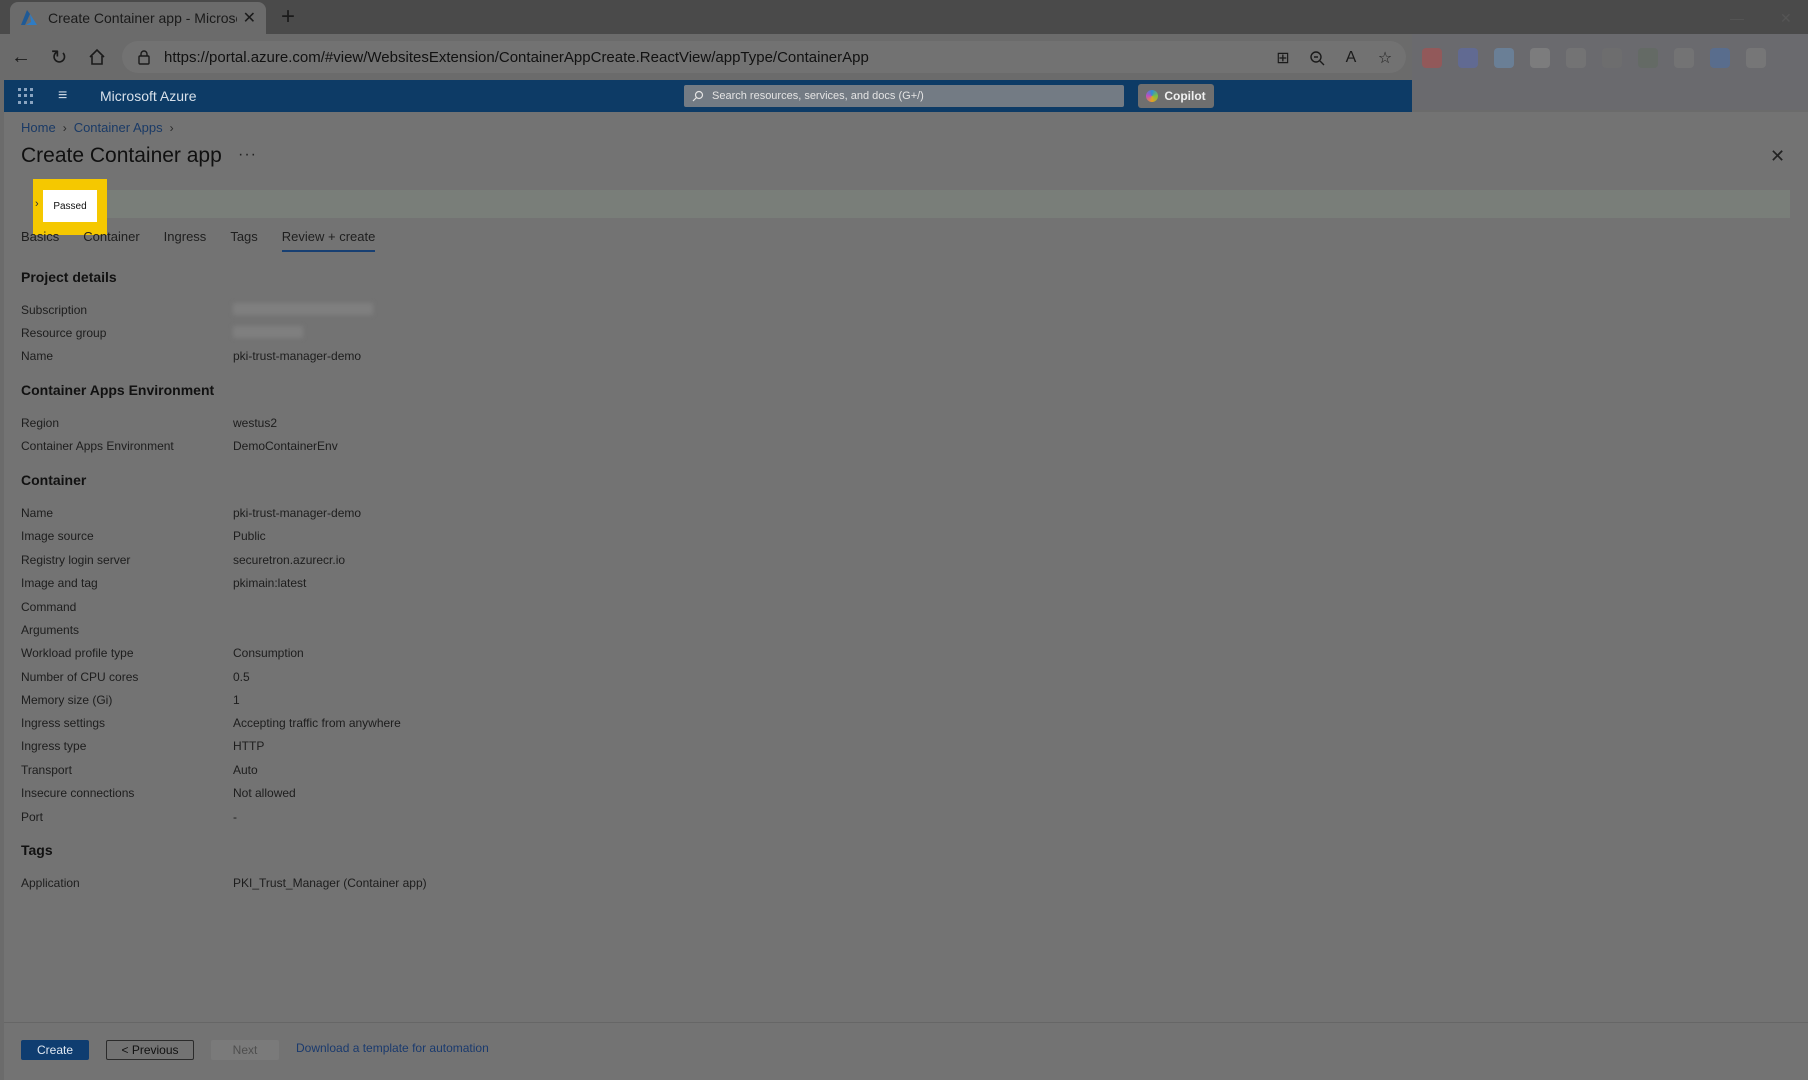 Image resolution: width=1808 pixels, height=1080 pixels. I want to click on breadcrumb: Home › Container Apps ›, so click(97, 127).